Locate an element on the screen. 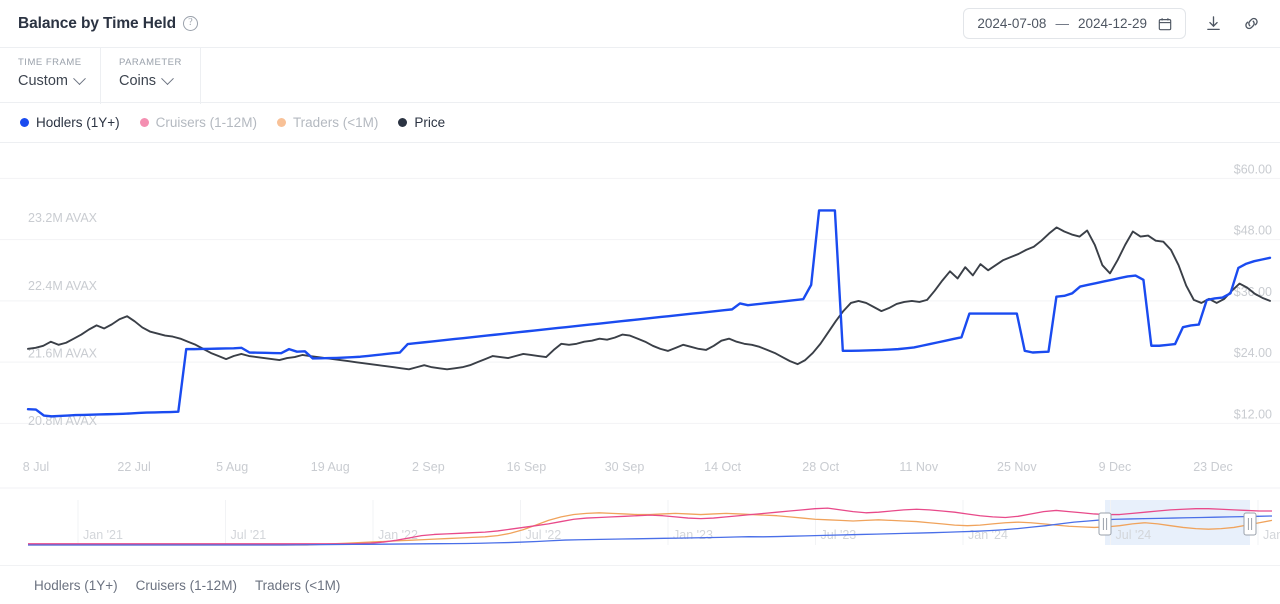 This screenshot has width=1280, height=604. download-icon is located at coordinates (1213, 24).